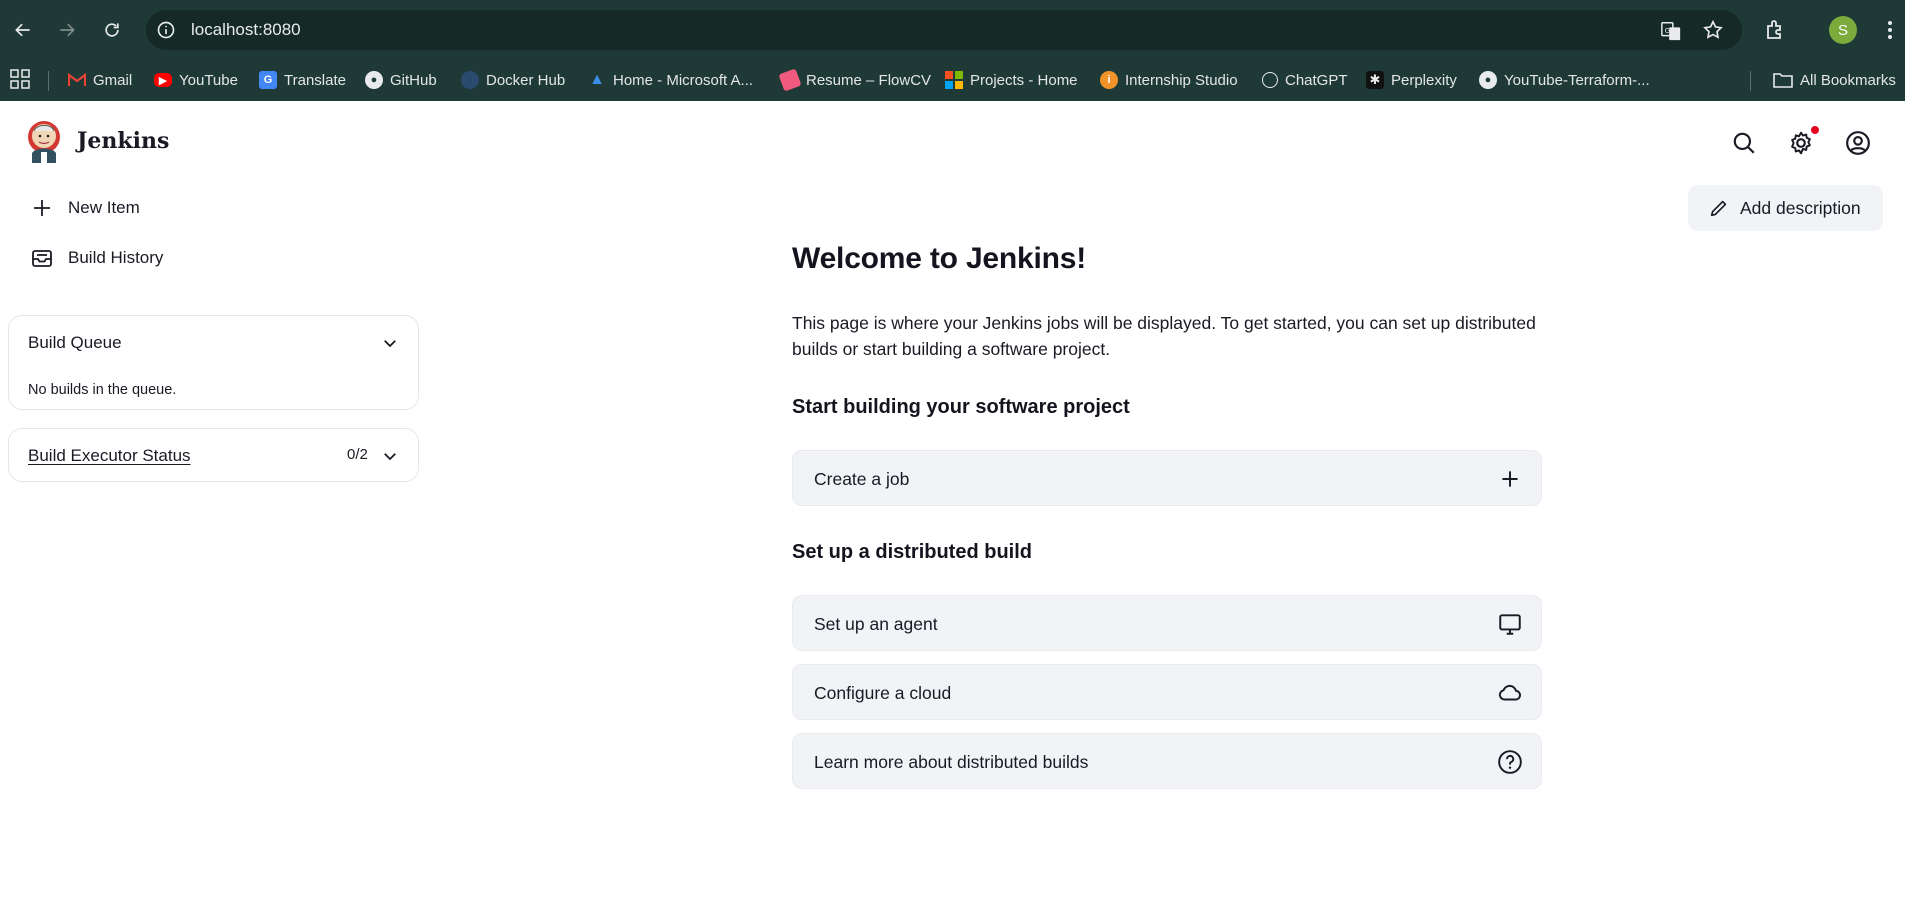 The width and height of the screenshot is (1905, 903). I want to click on build-queue-title: Build Queue, so click(75, 343).